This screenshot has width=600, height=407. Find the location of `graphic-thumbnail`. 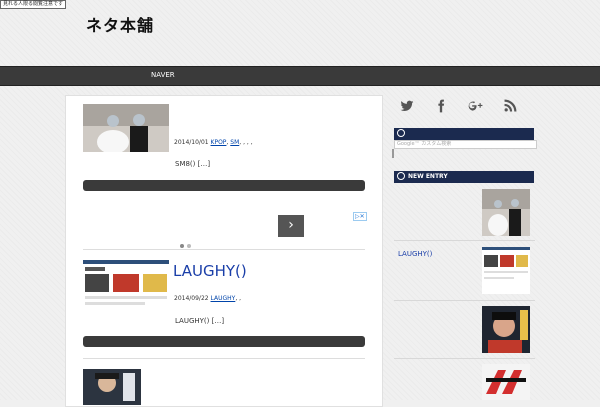

graphic-thumbnail is located at coordinates (506, 382).